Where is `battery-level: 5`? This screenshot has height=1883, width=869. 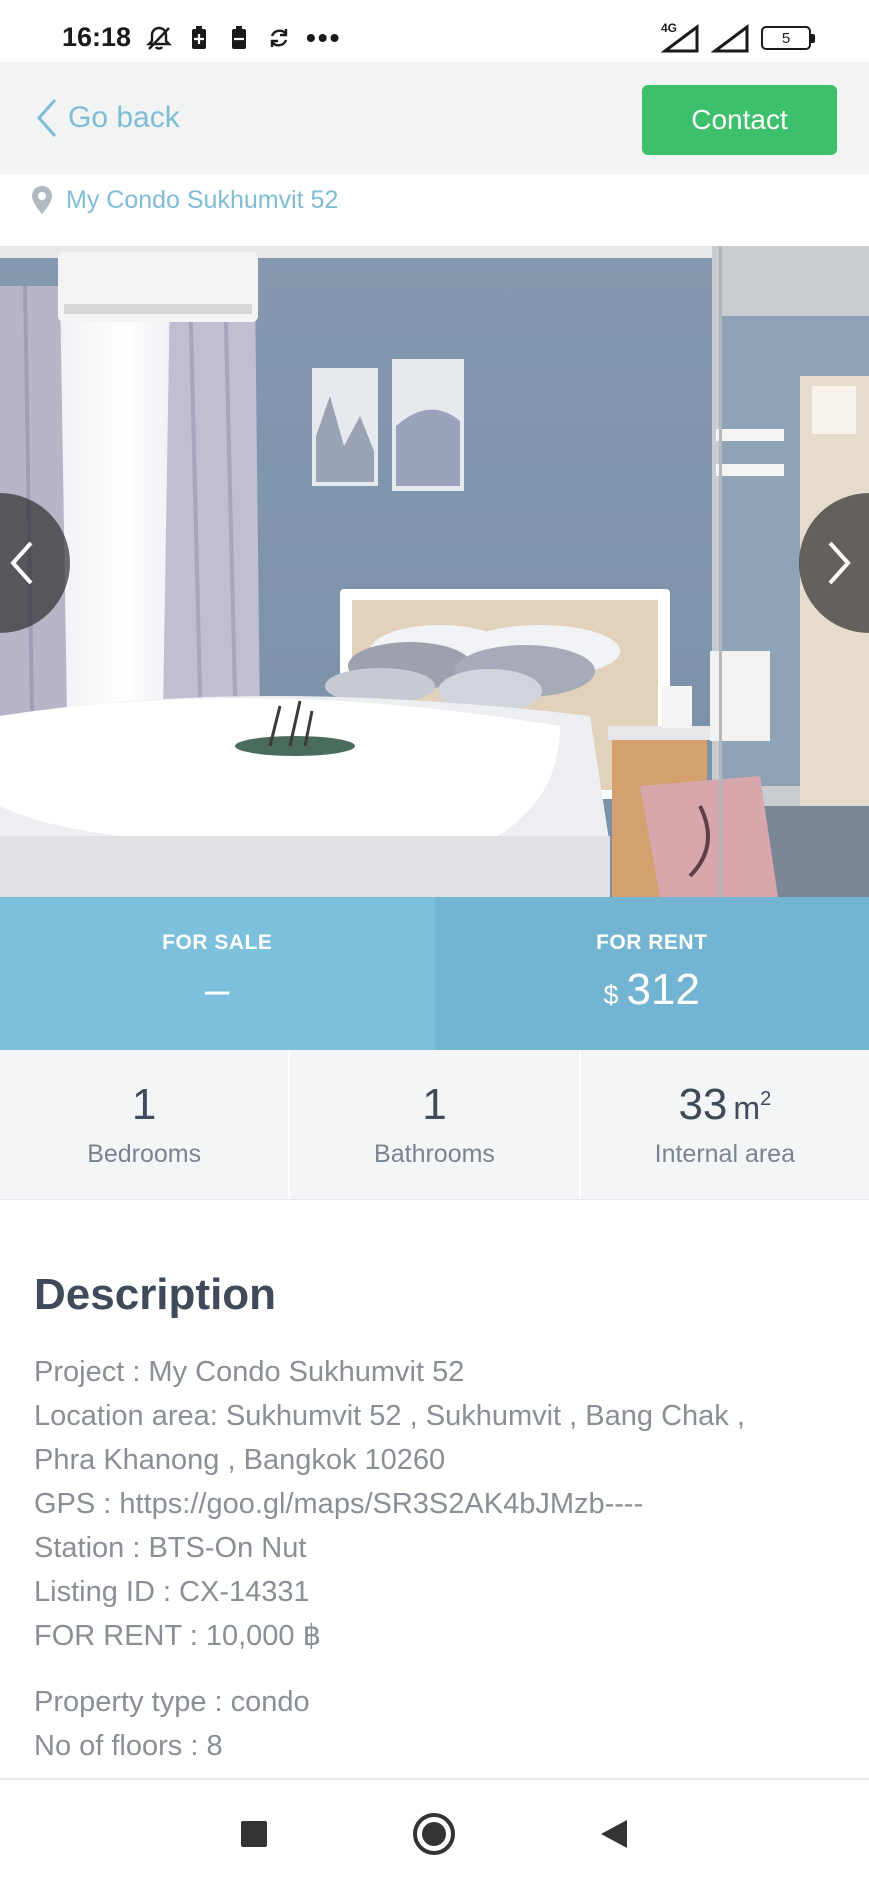 battery-level: 5 is located at coordinates (786, 38).